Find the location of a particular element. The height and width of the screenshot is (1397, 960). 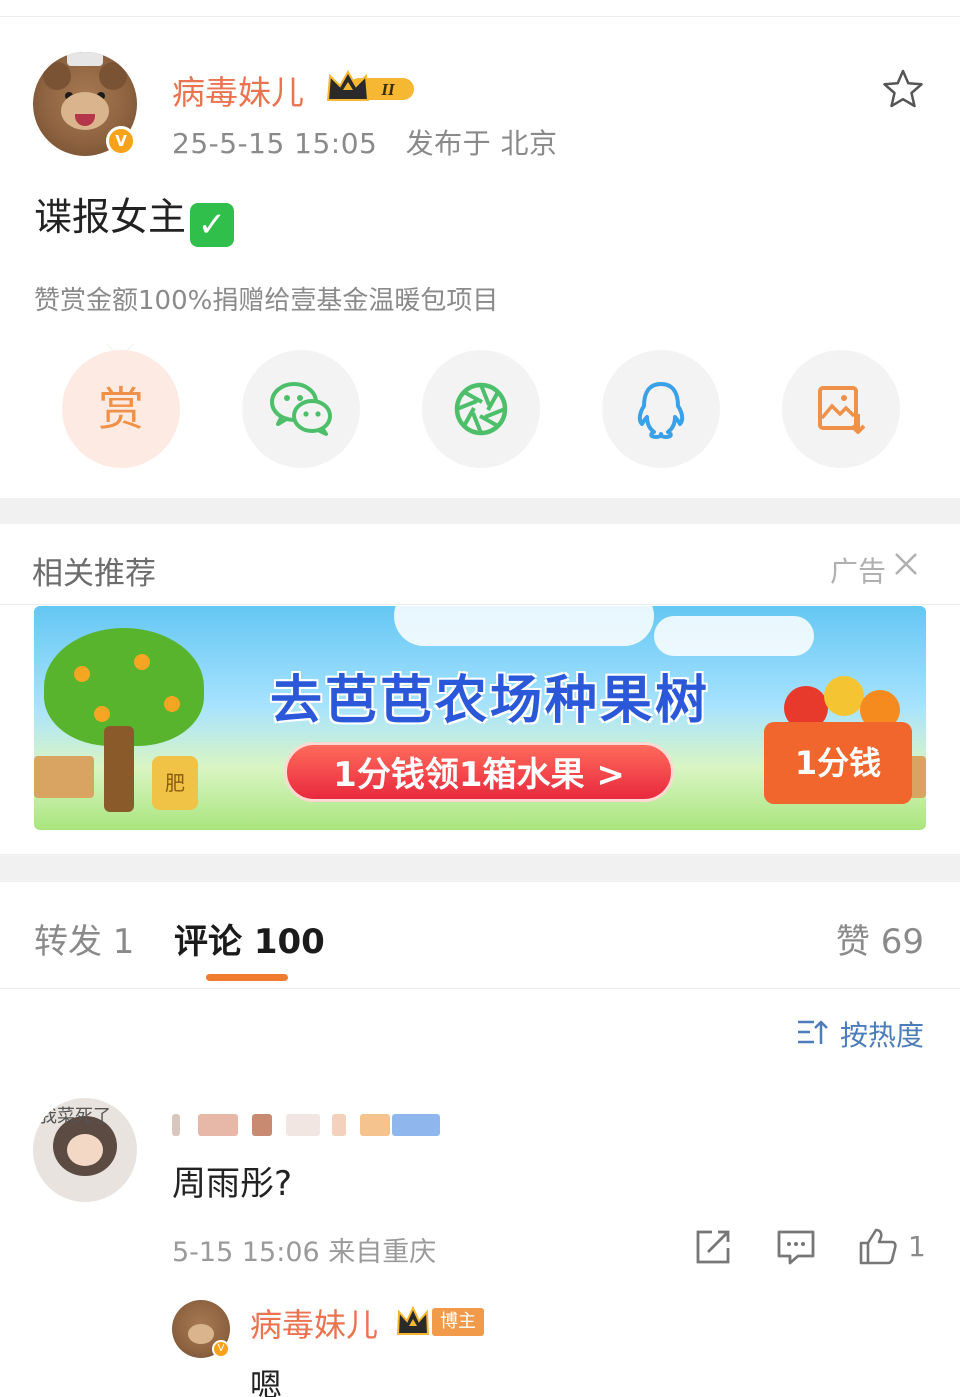

ad-banner: 肥 去芭芭农场种果树 1分钱领1箱水果 > 1分钱 is located at coordinates (480, 718).